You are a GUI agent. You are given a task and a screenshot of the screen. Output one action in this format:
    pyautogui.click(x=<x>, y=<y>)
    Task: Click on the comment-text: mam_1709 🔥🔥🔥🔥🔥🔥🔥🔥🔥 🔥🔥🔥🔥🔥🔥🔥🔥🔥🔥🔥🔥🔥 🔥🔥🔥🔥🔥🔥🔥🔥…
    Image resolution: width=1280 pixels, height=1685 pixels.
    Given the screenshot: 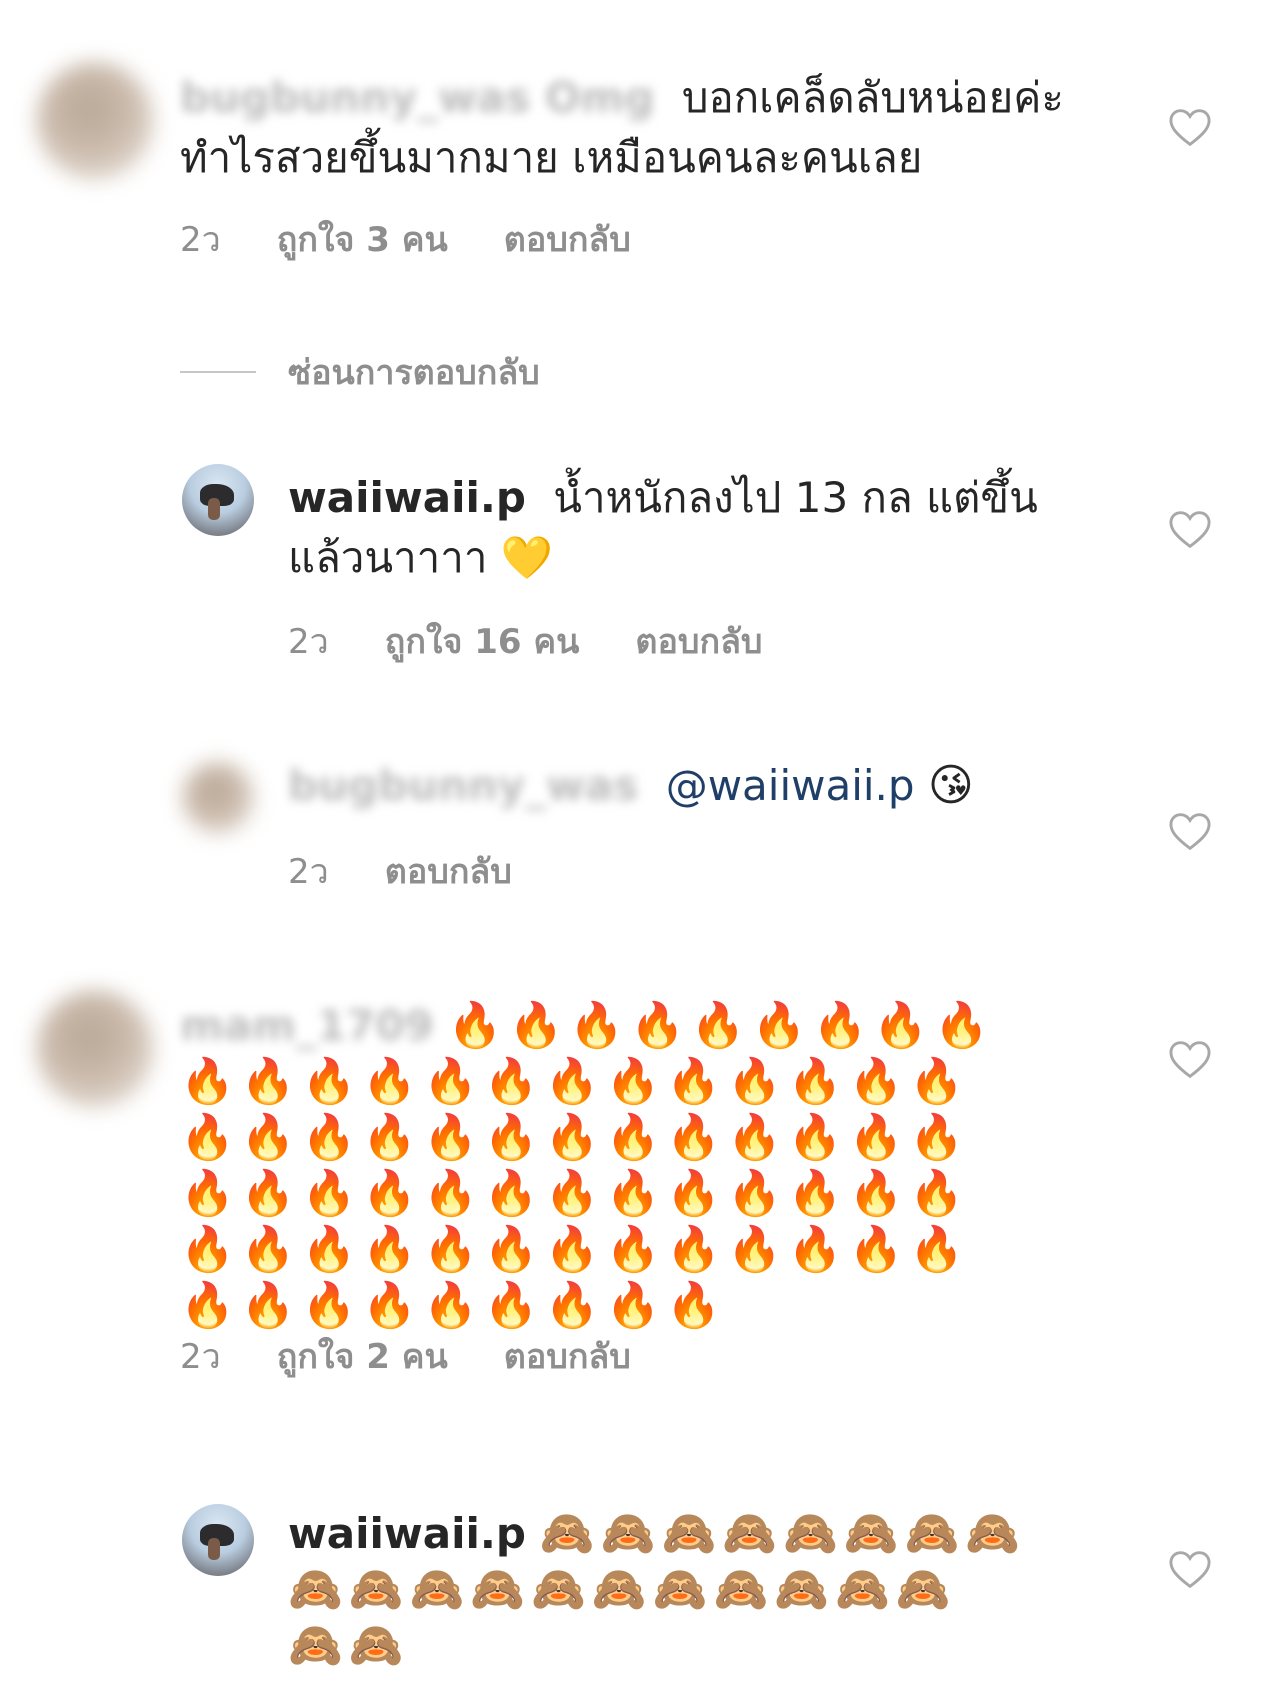 What is the action you would take?
    pyautogui.click(x=630, y=1166)
    